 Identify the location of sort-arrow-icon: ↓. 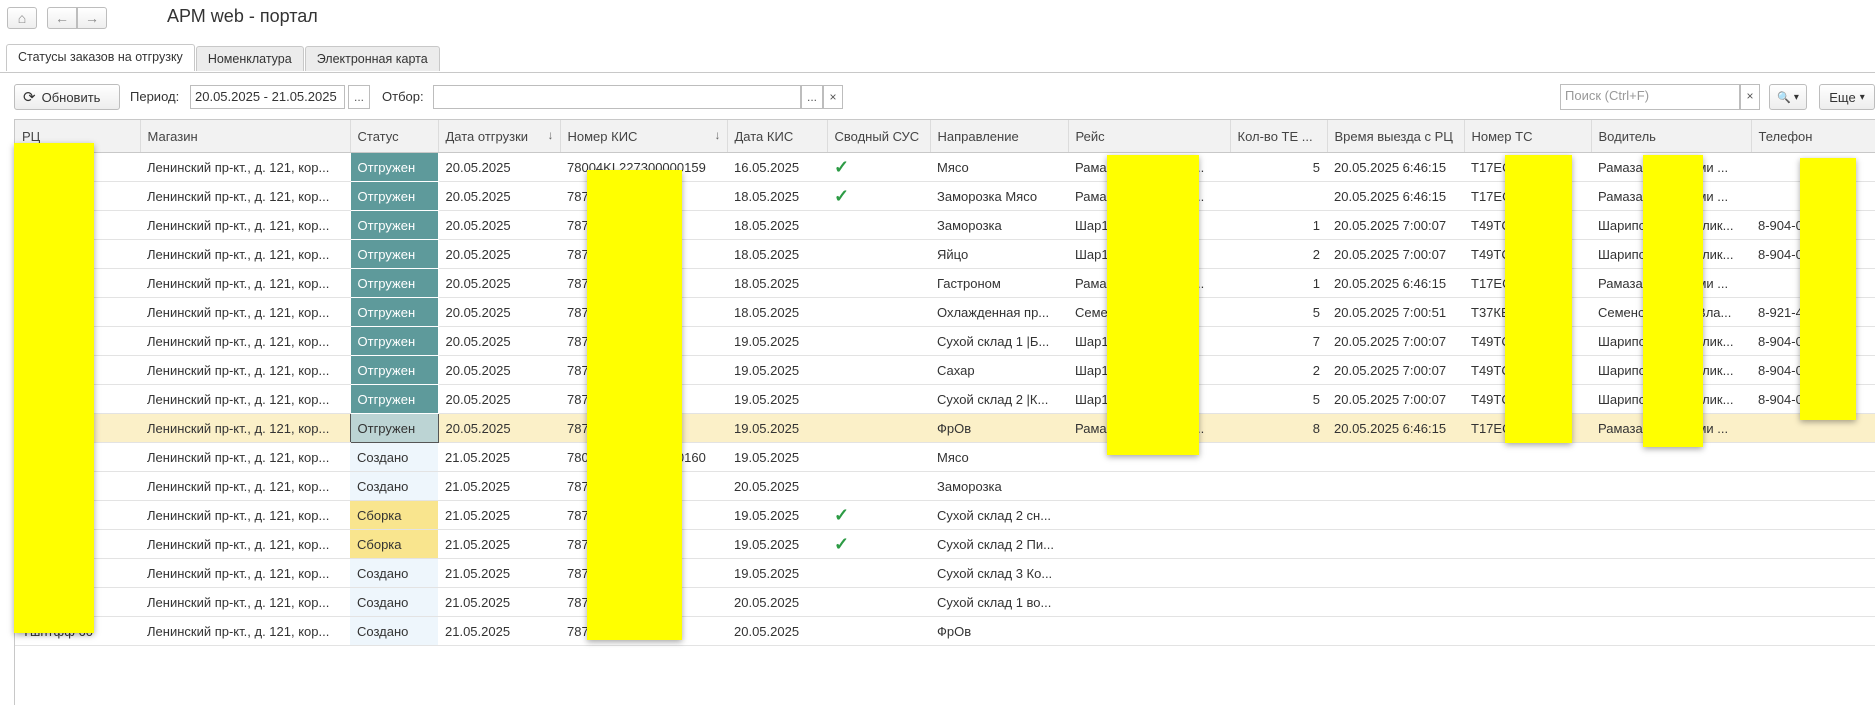
(550, 135).